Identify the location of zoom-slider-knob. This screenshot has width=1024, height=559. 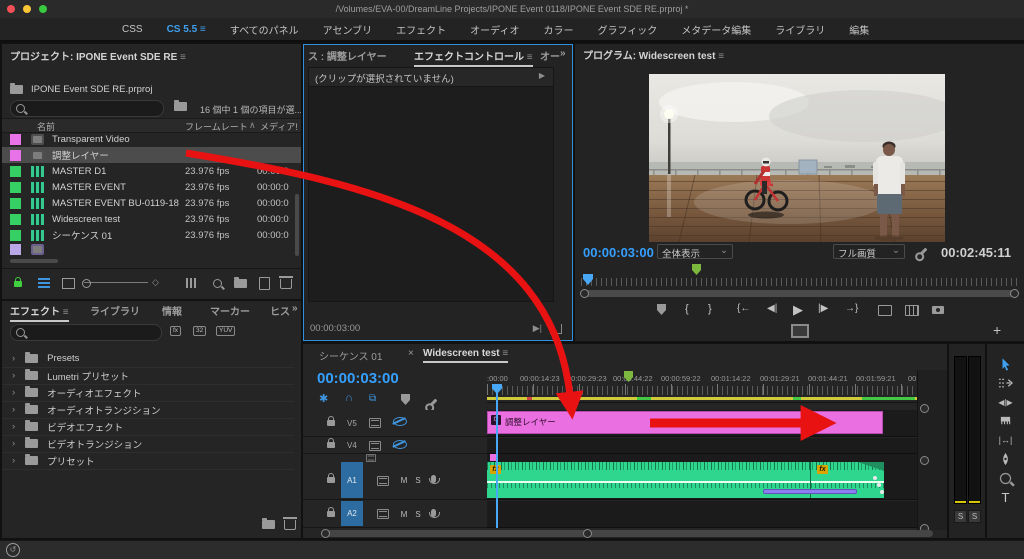
(86, 283).